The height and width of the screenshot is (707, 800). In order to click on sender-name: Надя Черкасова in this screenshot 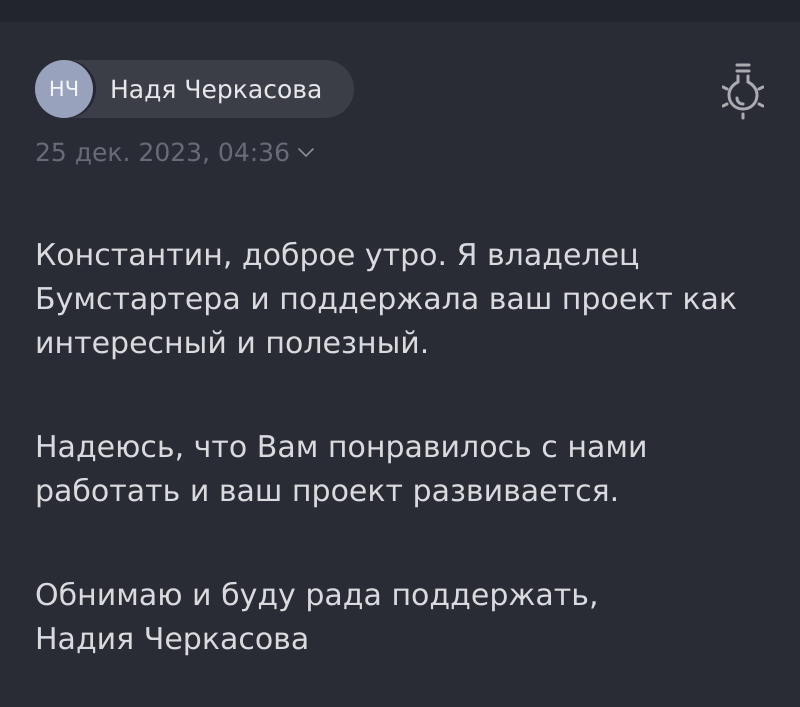, I will do `click(216, 89)`.